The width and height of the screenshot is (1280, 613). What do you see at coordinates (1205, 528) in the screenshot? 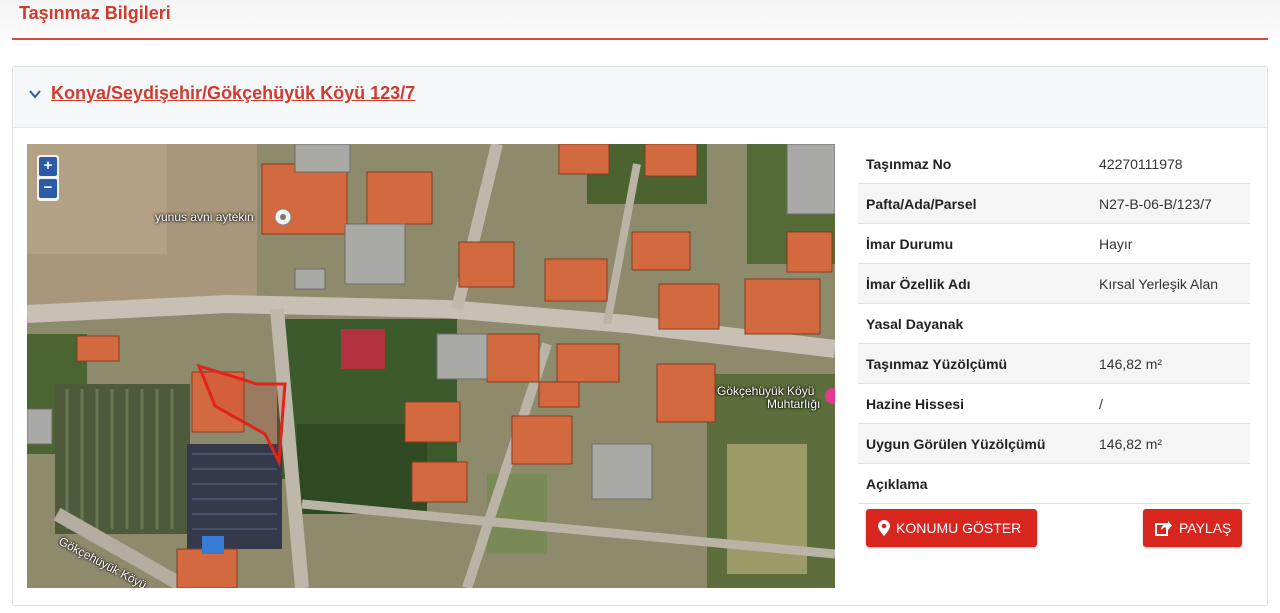
I see `share-label: PAYLAŞ` at bounding box center [1205, 528].